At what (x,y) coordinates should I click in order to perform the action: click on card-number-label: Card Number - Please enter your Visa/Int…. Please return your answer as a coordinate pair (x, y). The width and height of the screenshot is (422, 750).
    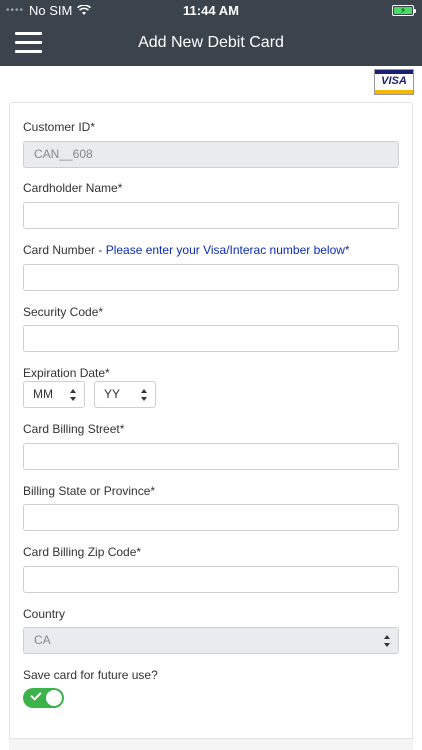
    Looking at the image, I should click on (186, 250).